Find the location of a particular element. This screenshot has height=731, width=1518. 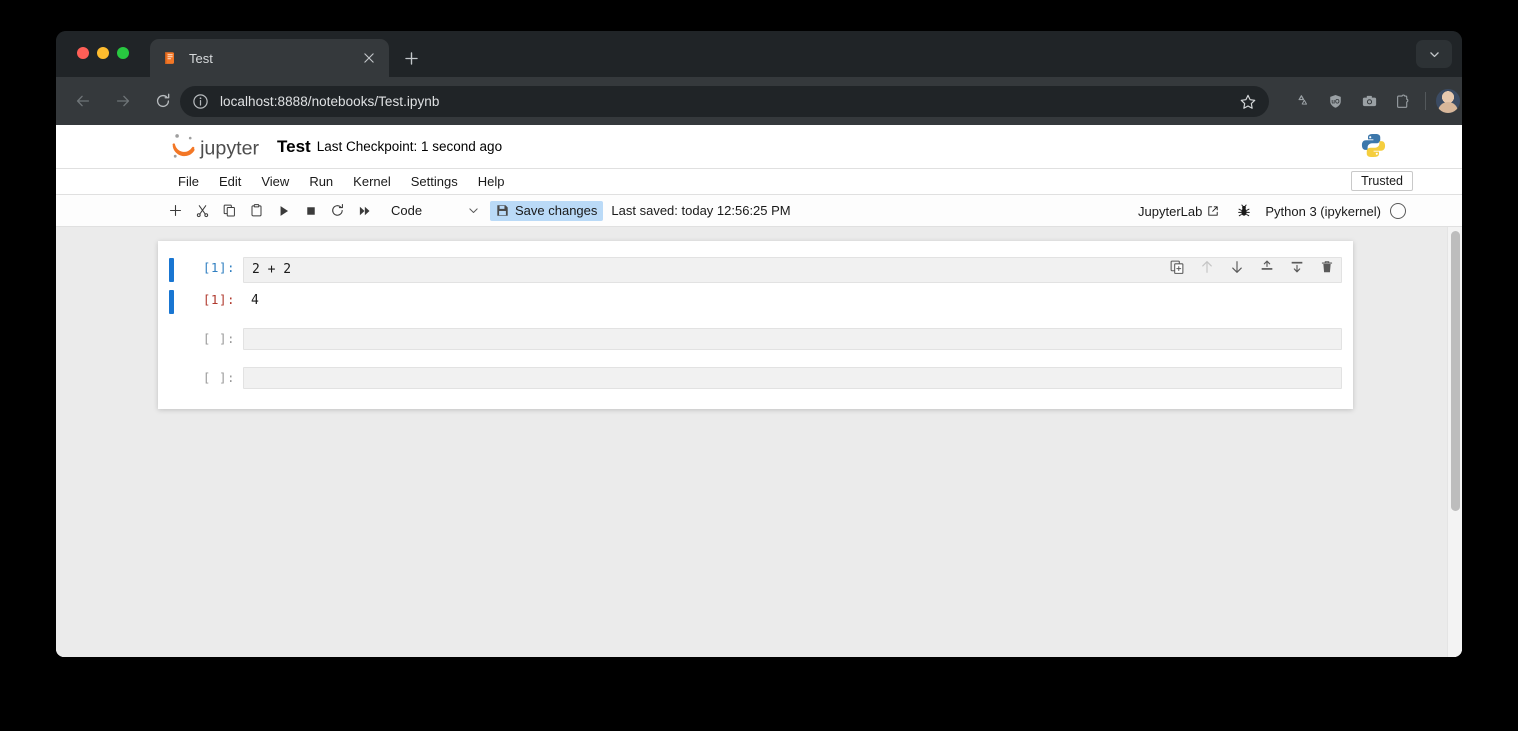

camera-icon is located at coordinates (1369, 101).